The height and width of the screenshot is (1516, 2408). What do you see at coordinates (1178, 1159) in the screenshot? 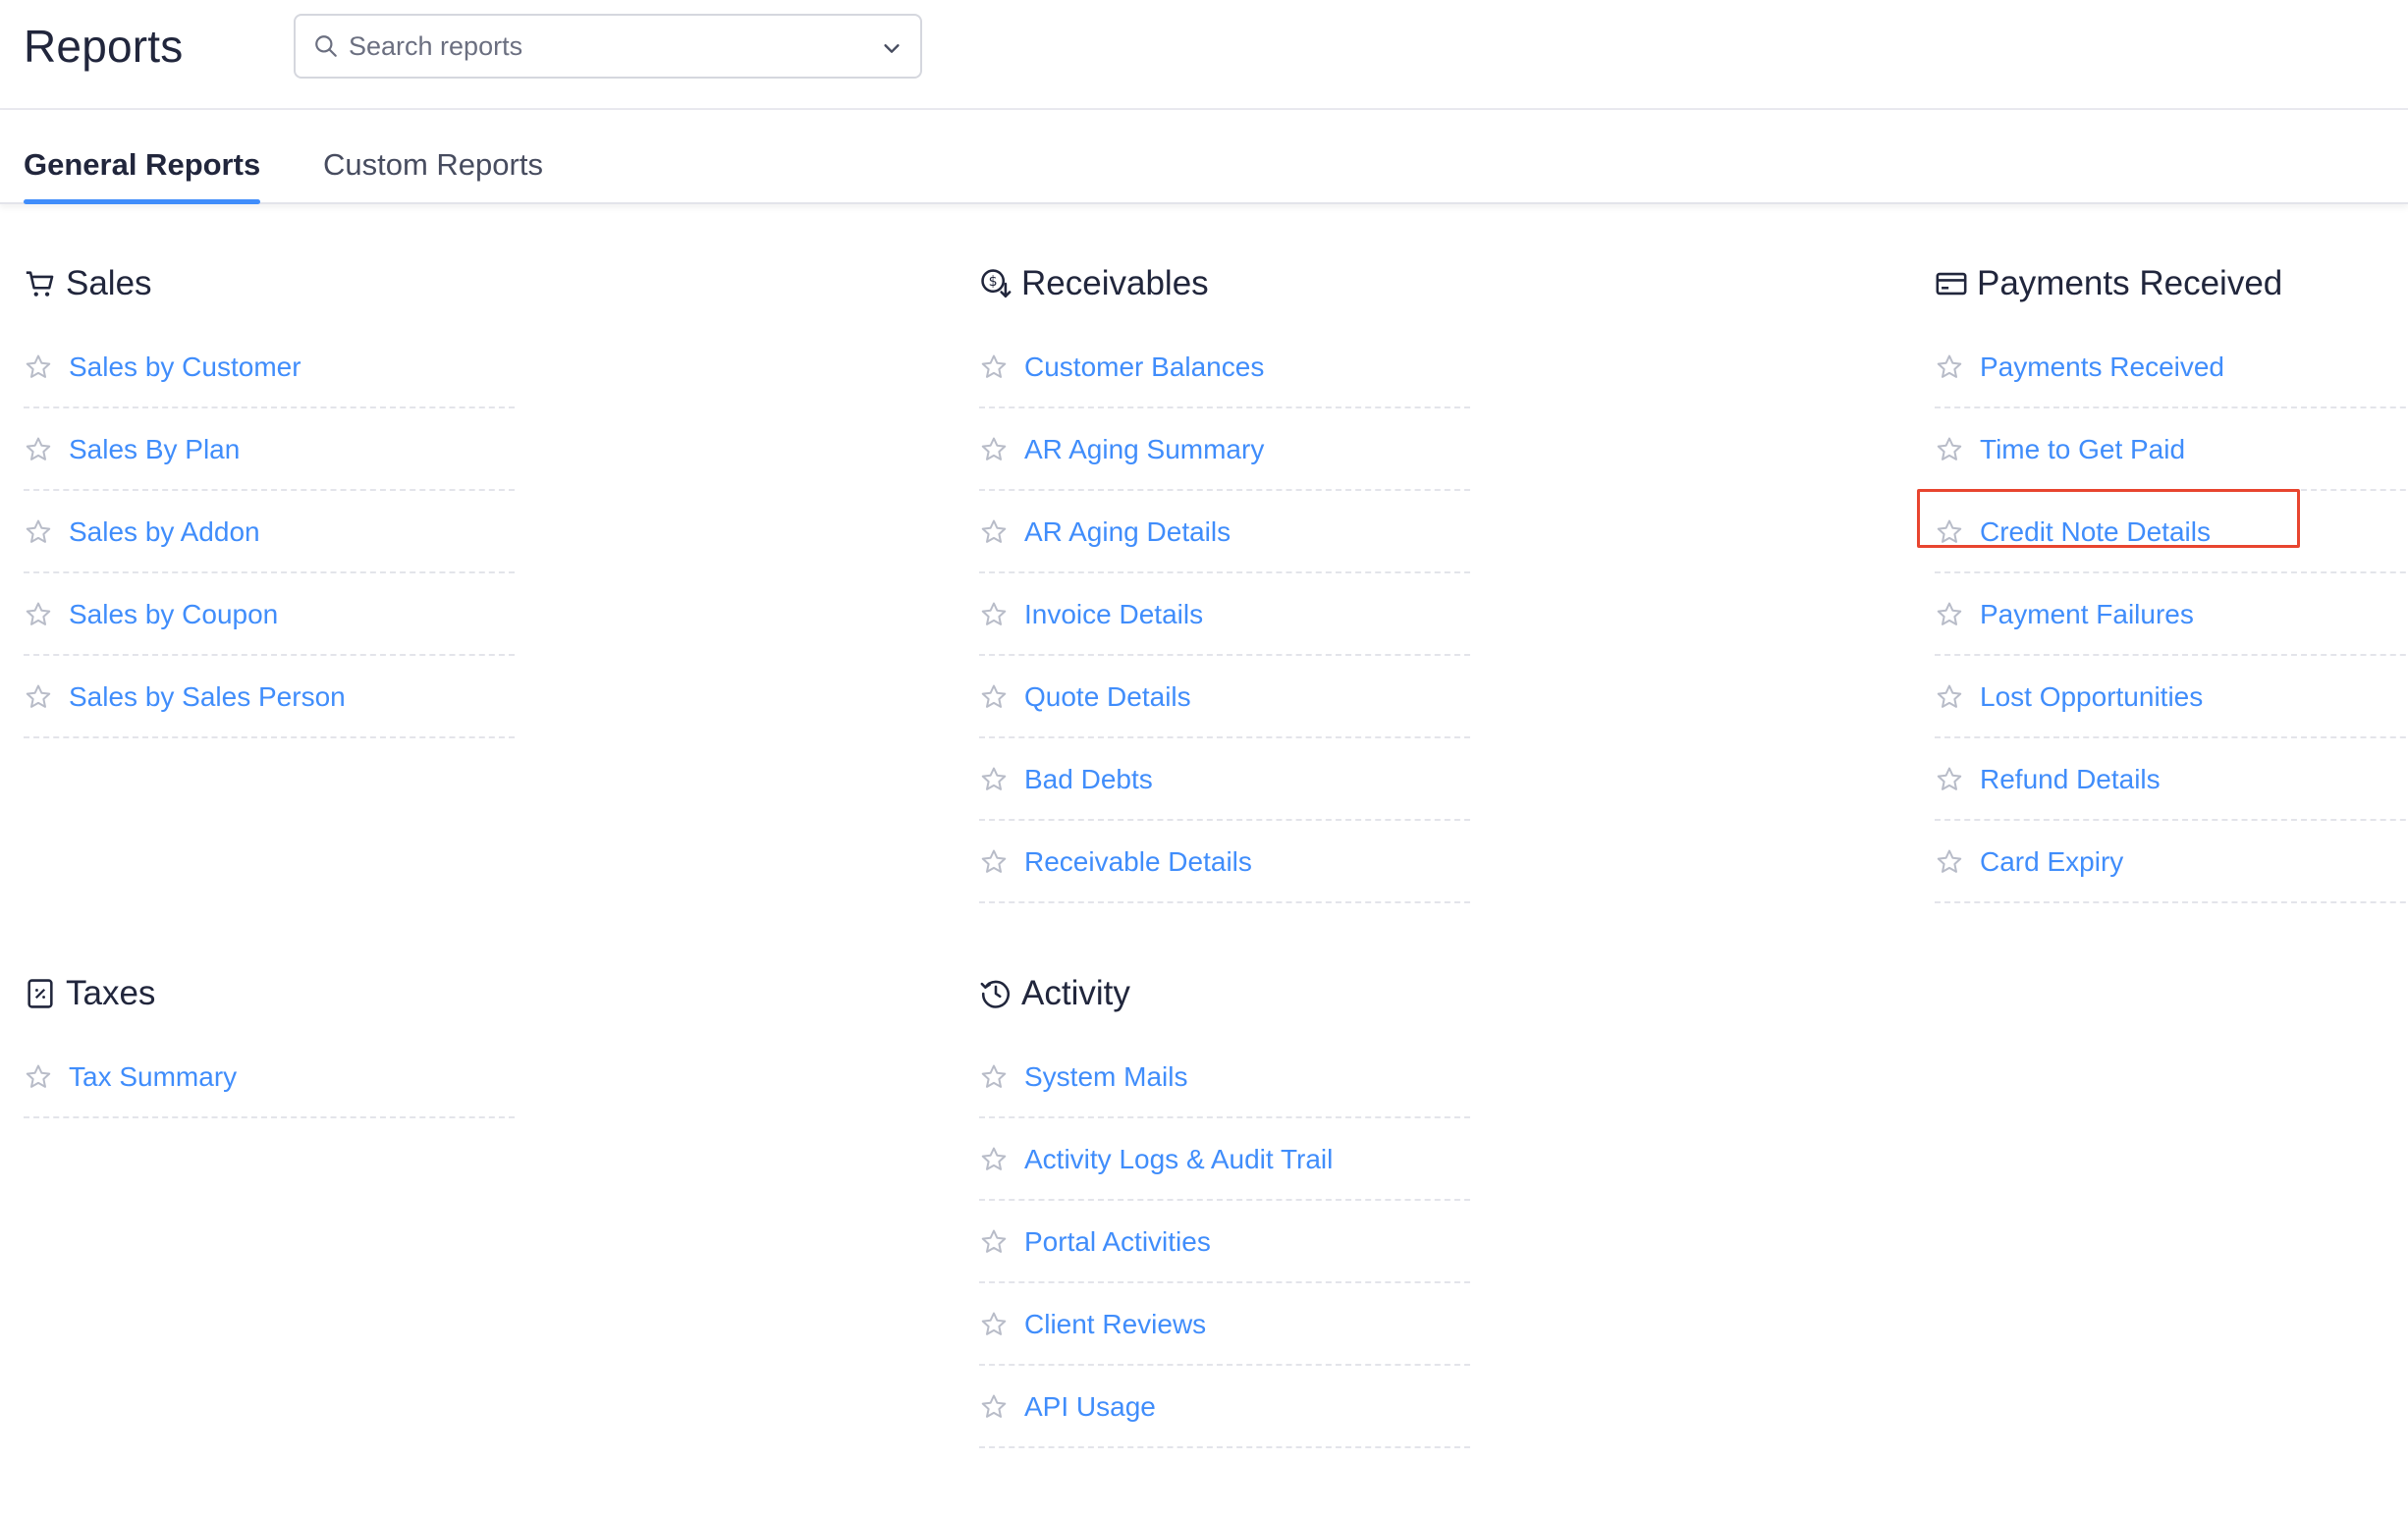
I see `report-link: Activity Logs & Audit Trail` at bounding box center [1178, 1159].